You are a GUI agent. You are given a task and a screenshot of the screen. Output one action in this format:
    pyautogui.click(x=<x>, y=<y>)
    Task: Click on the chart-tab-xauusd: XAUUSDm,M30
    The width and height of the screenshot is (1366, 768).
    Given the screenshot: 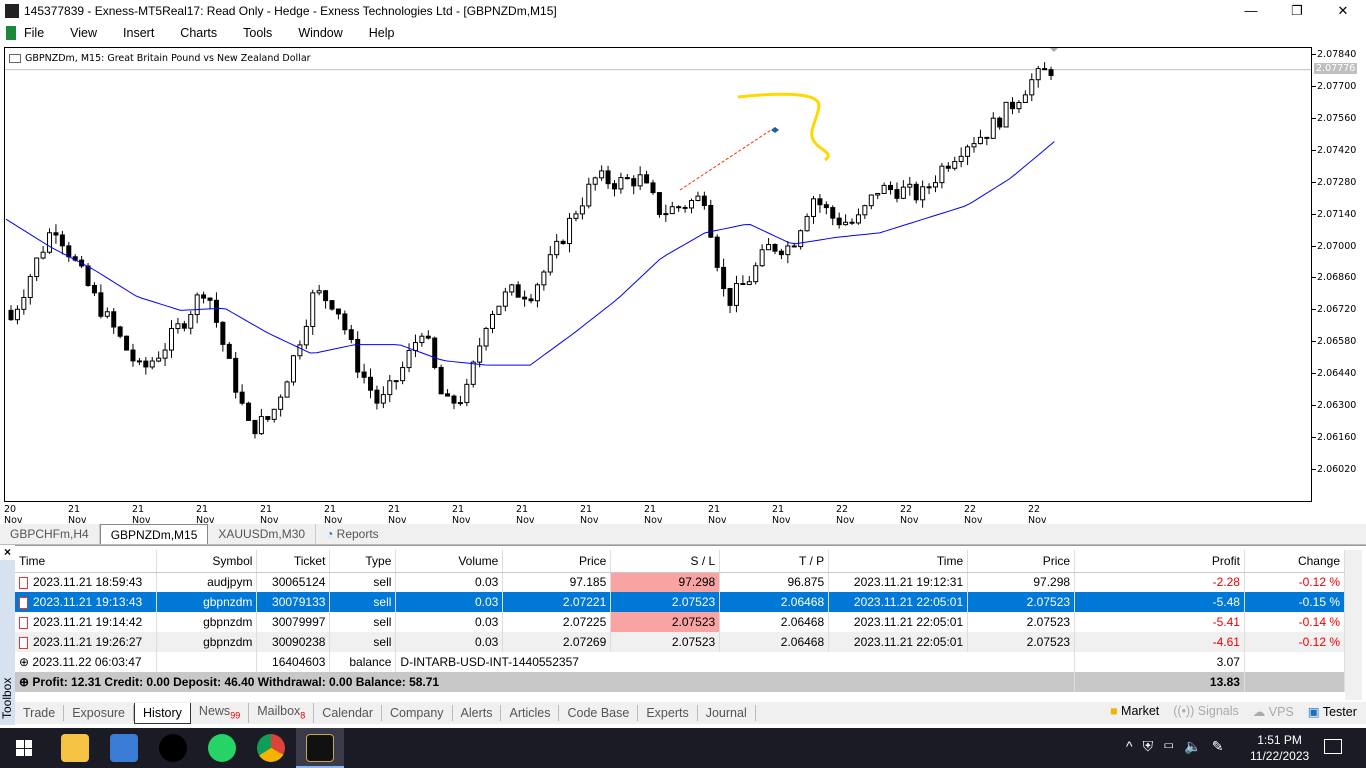 What is the action you would take?
    pyautogui.click(x=262, y=534)
    